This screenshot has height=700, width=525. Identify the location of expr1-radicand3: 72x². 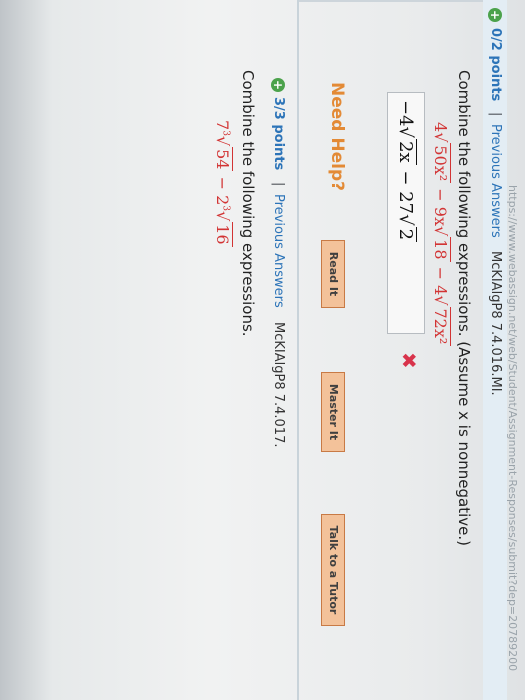
(441, 326).